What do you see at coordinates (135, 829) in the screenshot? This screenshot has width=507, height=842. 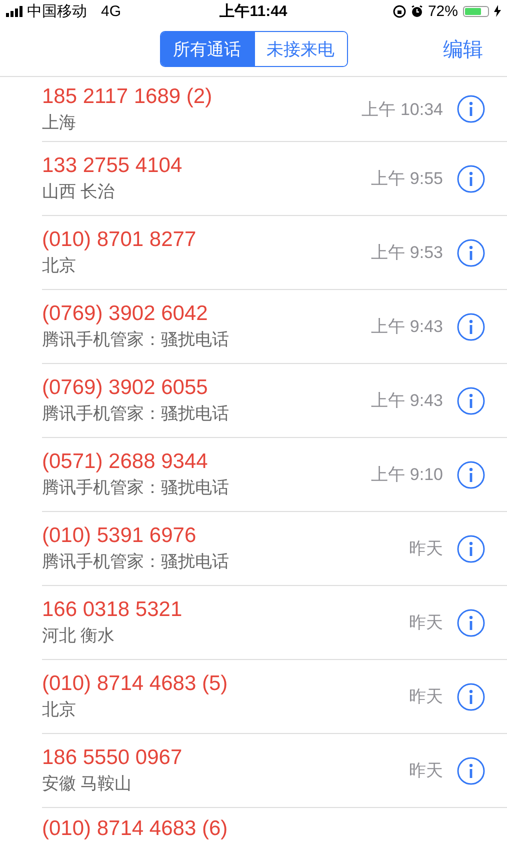 I see `phone-number: (010) 8714 4683 (6)` at bounding box center [135, 829].